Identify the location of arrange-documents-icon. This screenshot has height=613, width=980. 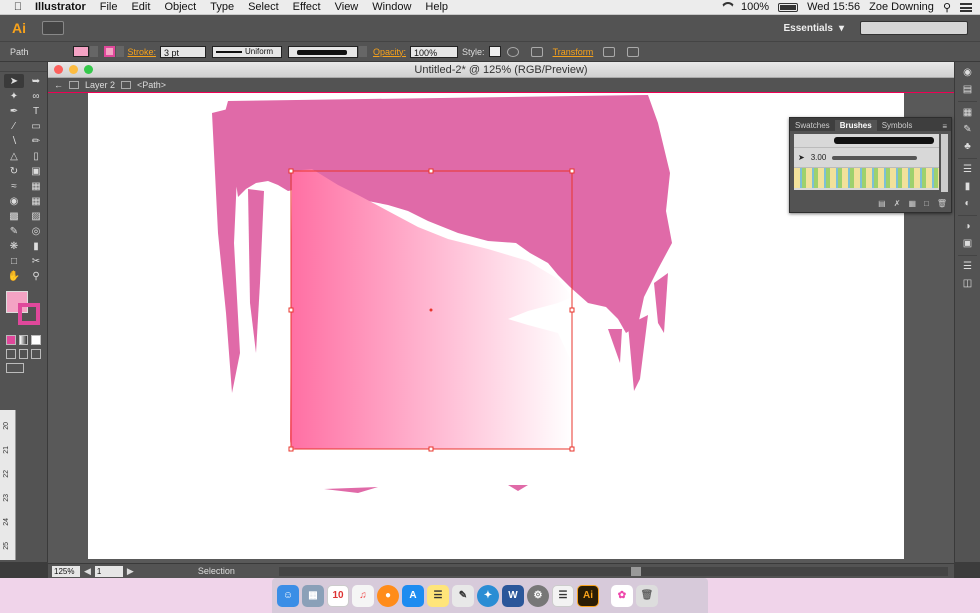
(53, 28).